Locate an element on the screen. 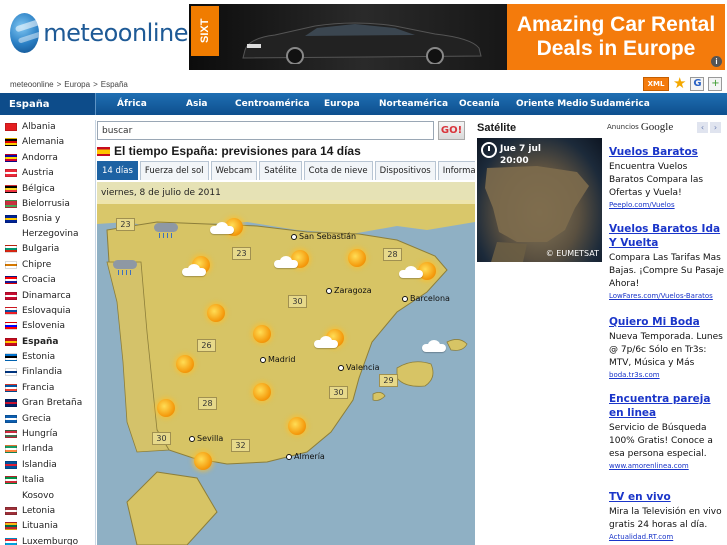 The width and height of the screenshot is (727, 545). sidebar-item-country: Bosnia y Herzegovina is located at coordinates (47, 227).